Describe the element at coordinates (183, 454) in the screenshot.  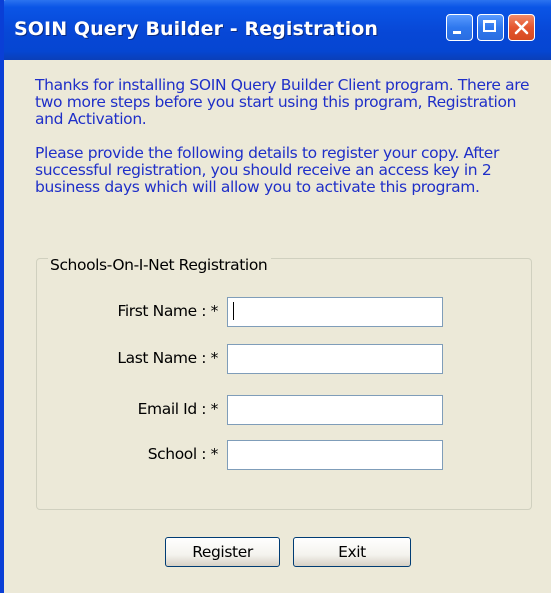
I see `school-label: School : *` at that location.